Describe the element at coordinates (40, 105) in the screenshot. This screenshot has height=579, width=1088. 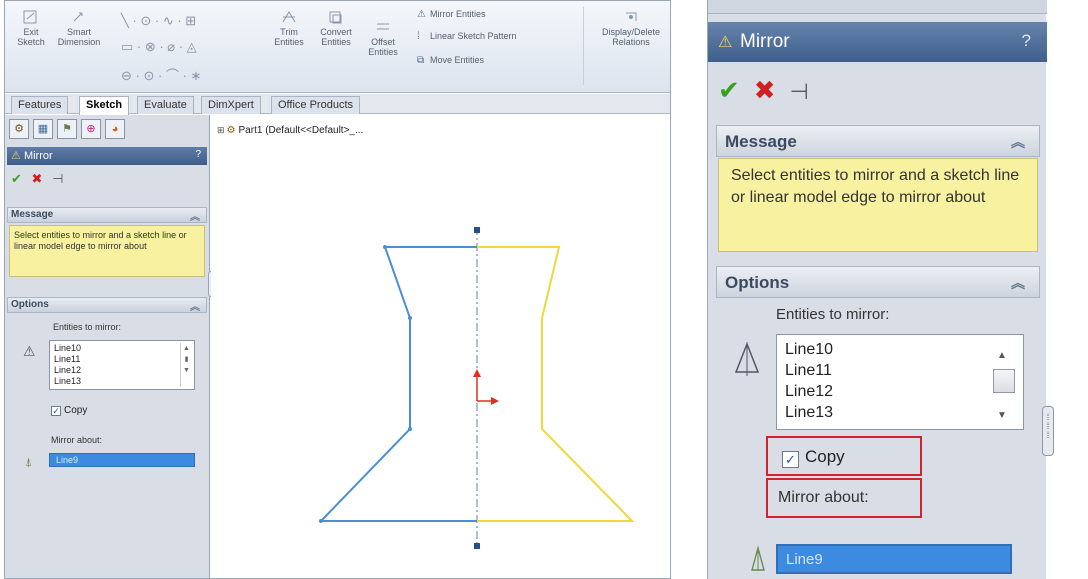
I see `tab-features: Features` at that location.